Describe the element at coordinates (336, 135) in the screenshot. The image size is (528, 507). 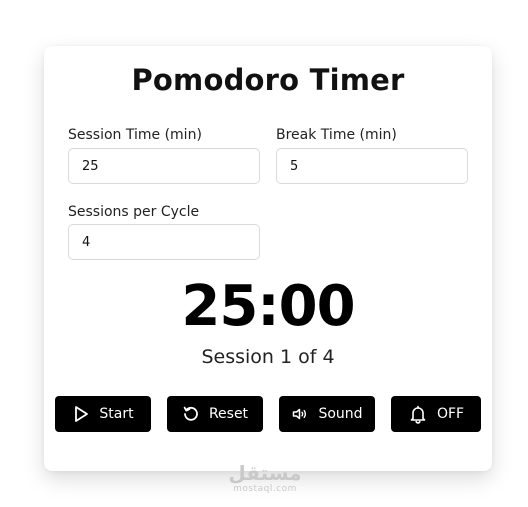
I see `break-time-label: Break Time (min)` at that location.